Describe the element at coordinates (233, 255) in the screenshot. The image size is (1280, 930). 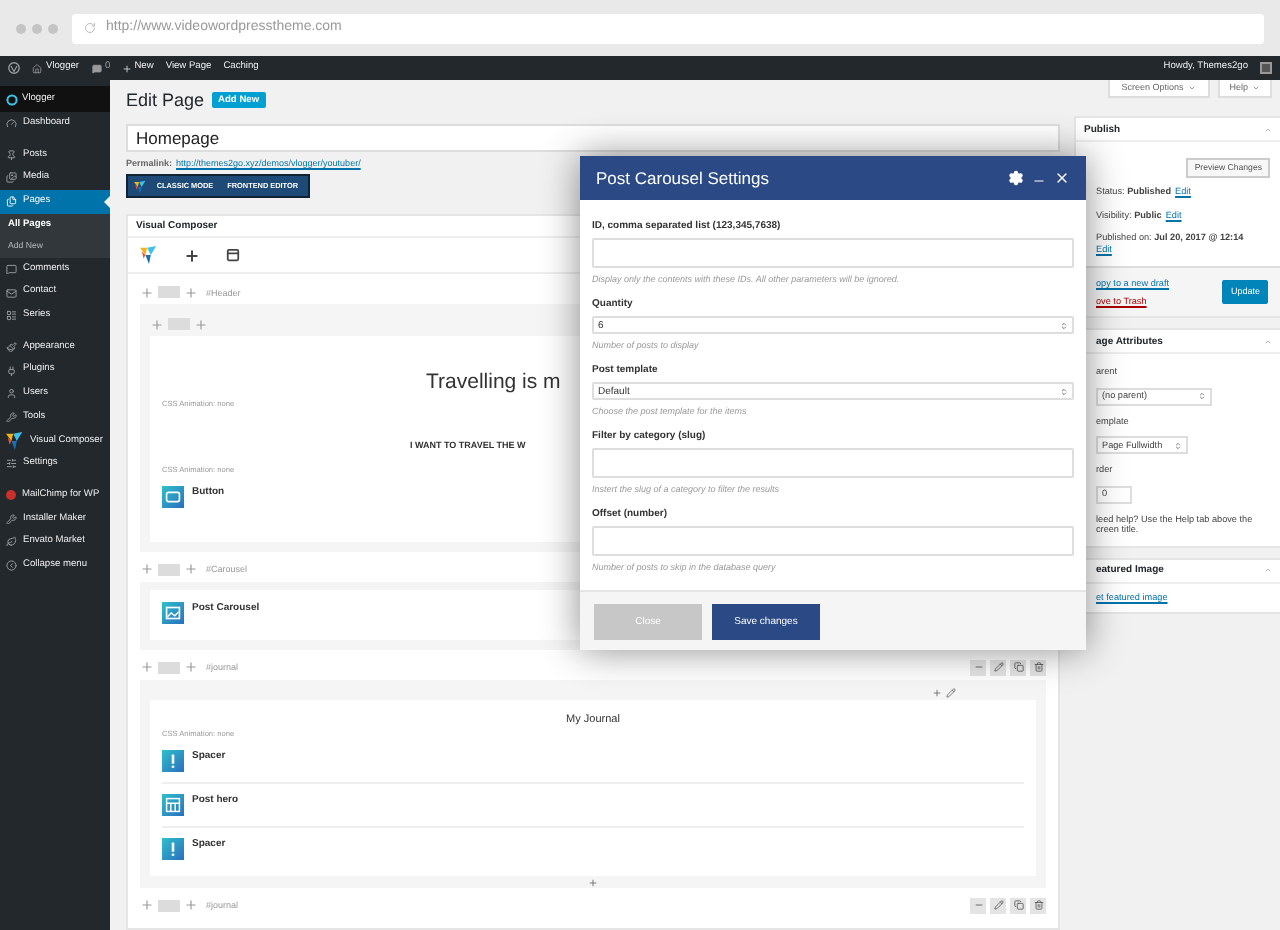
I see `template-icon` at that location.